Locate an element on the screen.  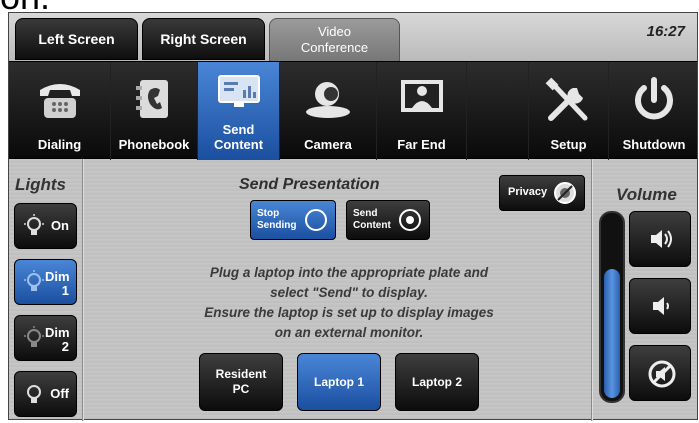
stop-circle-icon is located at coordinates (316, 220).